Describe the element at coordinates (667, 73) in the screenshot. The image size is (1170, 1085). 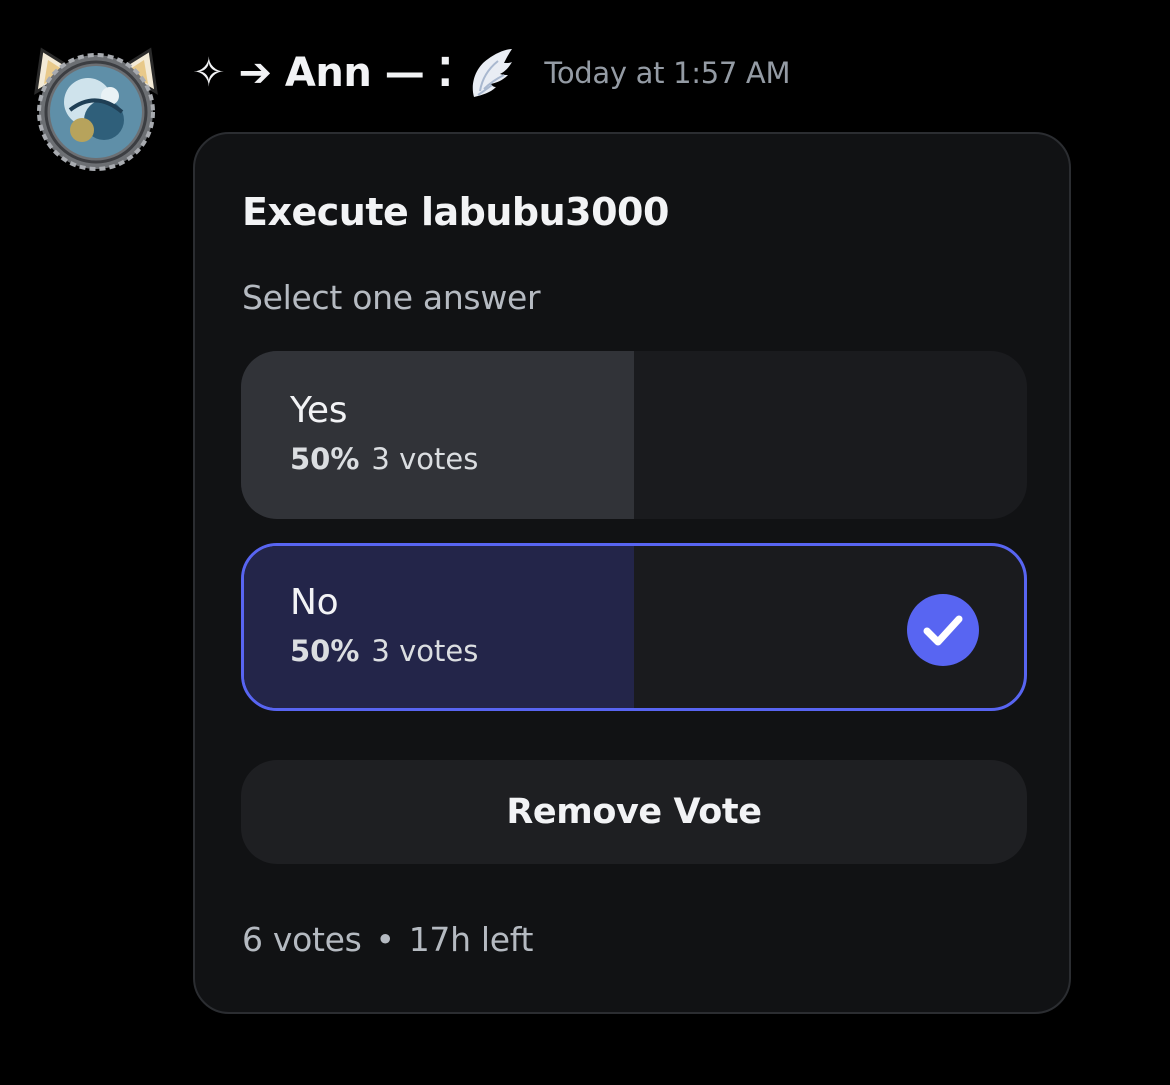
I see `message-timestamp: Today at 1:57 AM` at that location.